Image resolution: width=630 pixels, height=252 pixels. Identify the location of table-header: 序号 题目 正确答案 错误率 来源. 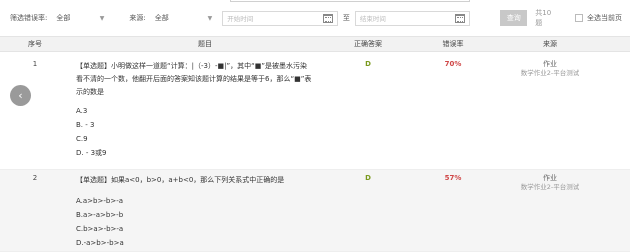
(315, 44).